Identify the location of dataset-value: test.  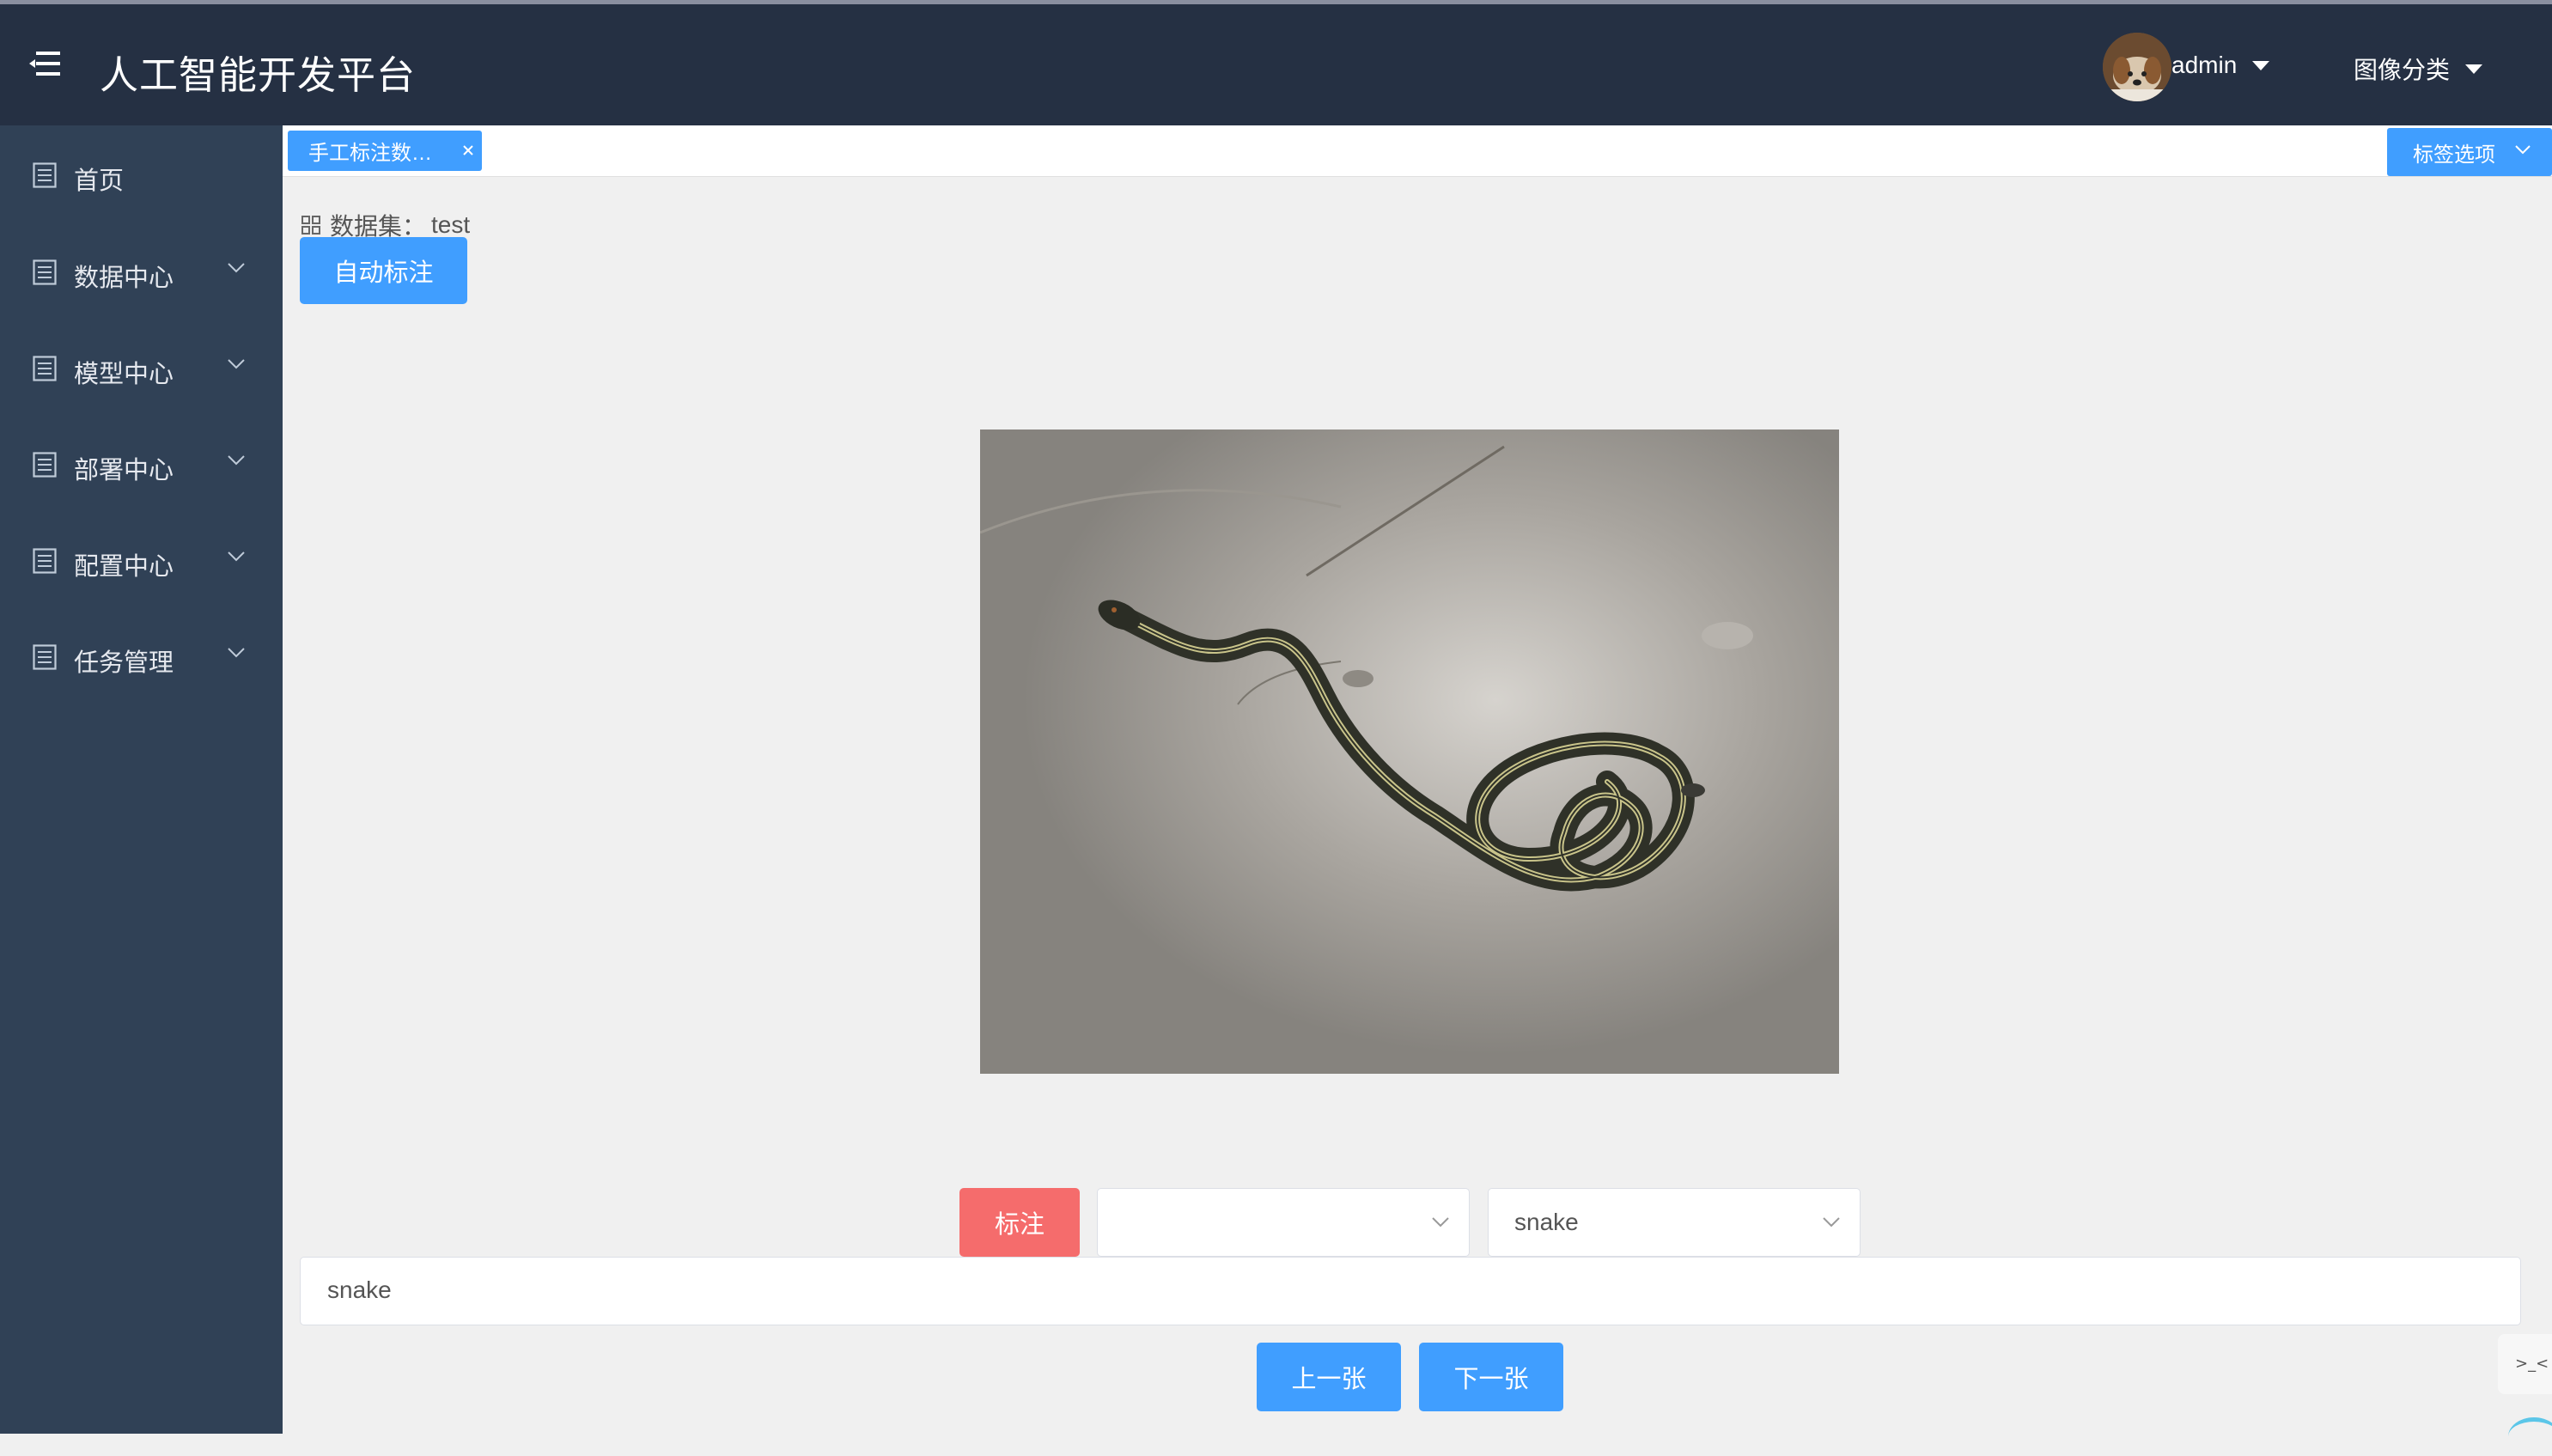
(451, 224).